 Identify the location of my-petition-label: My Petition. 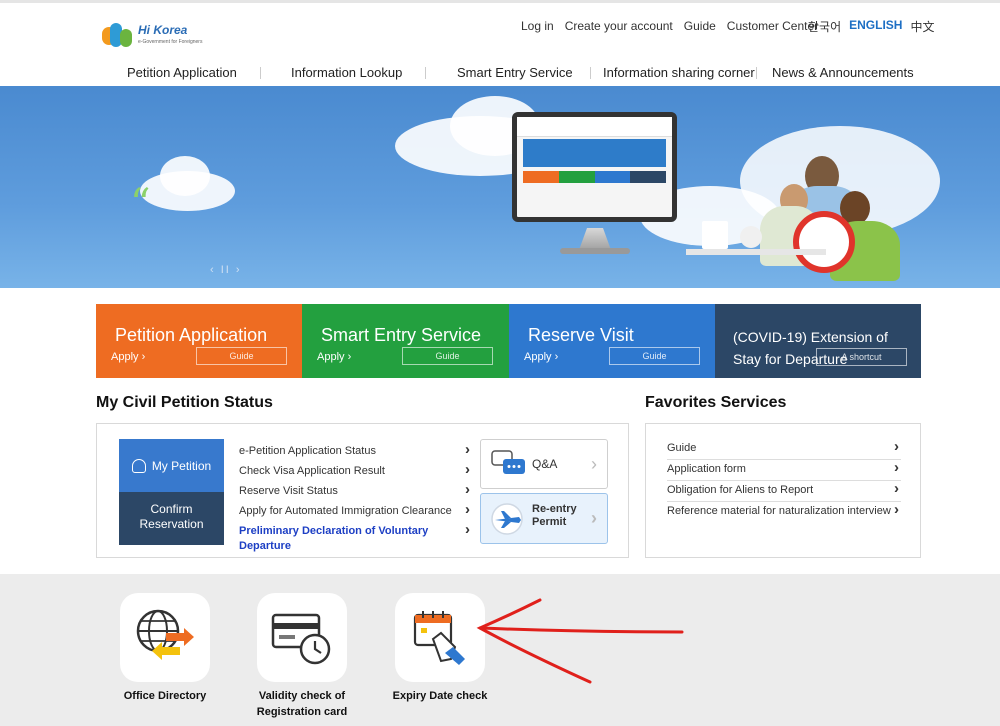
(181, 465).